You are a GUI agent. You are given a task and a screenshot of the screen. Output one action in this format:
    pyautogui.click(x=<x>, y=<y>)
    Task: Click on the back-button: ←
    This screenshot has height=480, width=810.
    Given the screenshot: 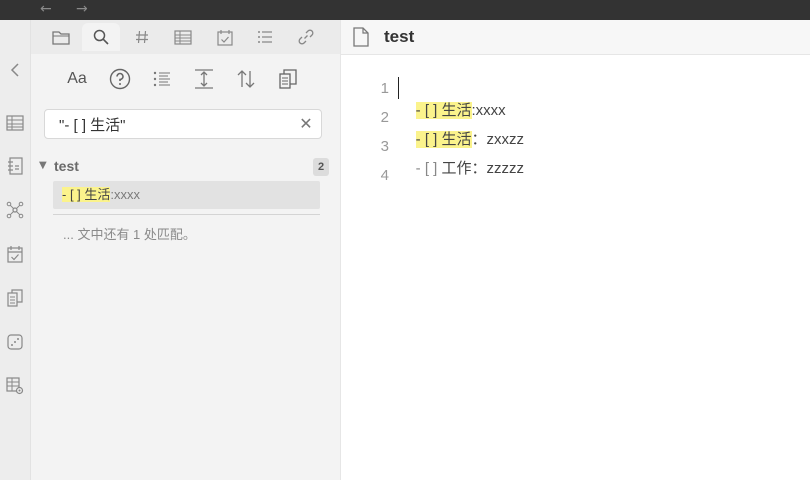 What is the action you would take?
    pyautogui.click(x=46, y=10)
    